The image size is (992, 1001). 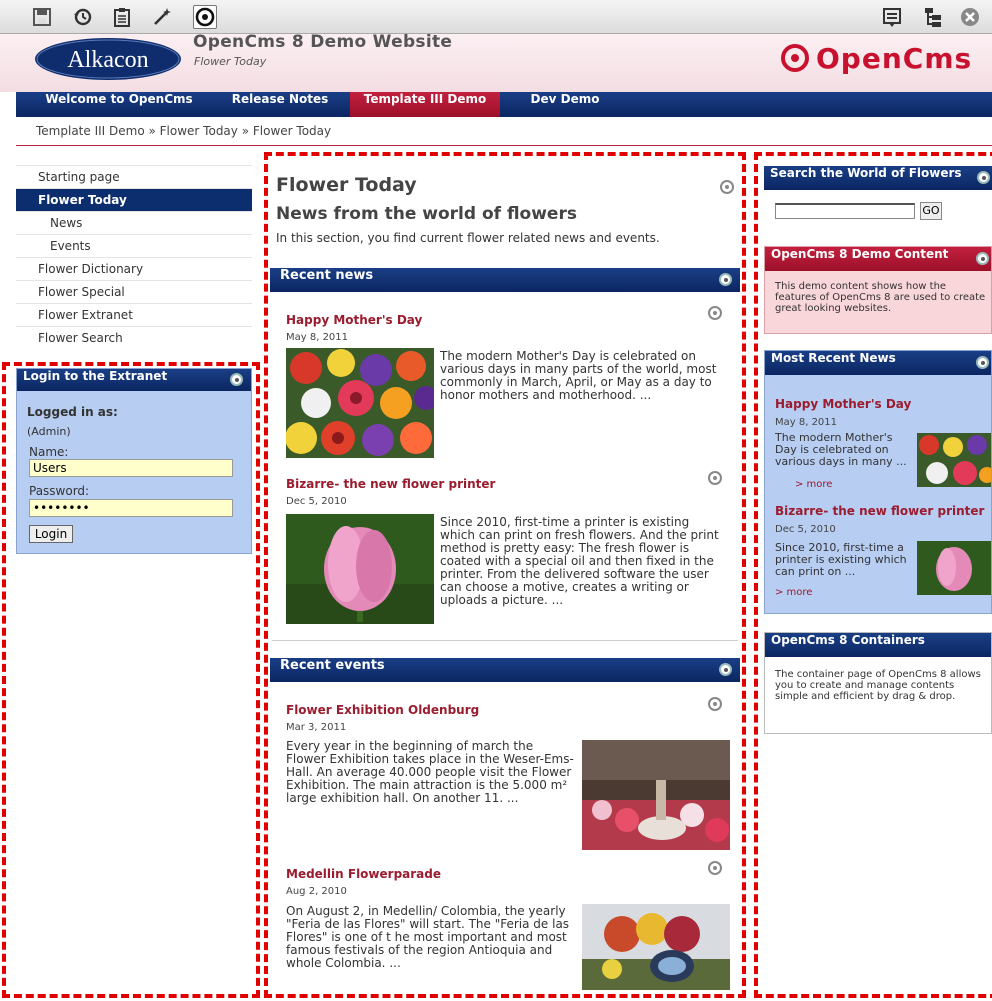 I want to click on leftnav-flower-search: Flower Search, so click(x=134, y=337).